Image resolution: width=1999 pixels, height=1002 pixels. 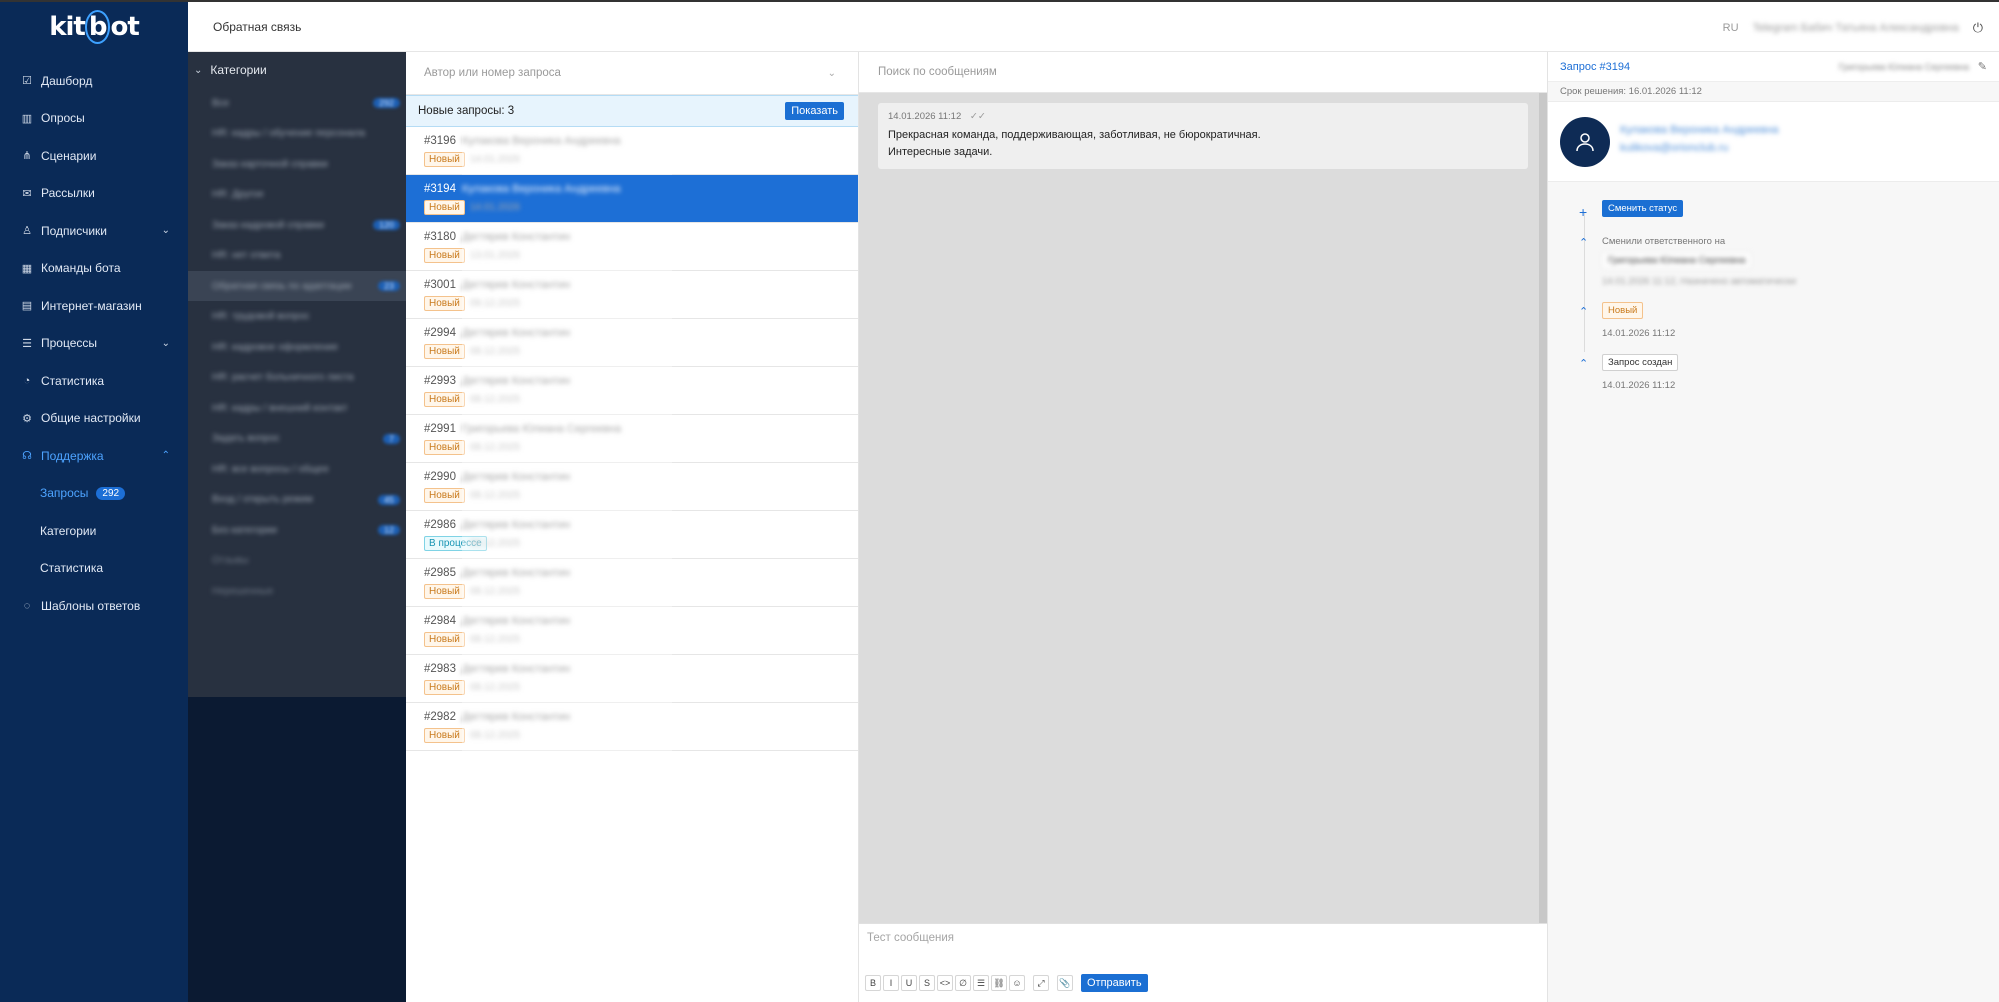 What do you see at coordinates (632, 391) in the screenshot?
I see `request-row: #2993 Дегтярев Константин Новый 08.12.2025` at bounding box center [632, 391].